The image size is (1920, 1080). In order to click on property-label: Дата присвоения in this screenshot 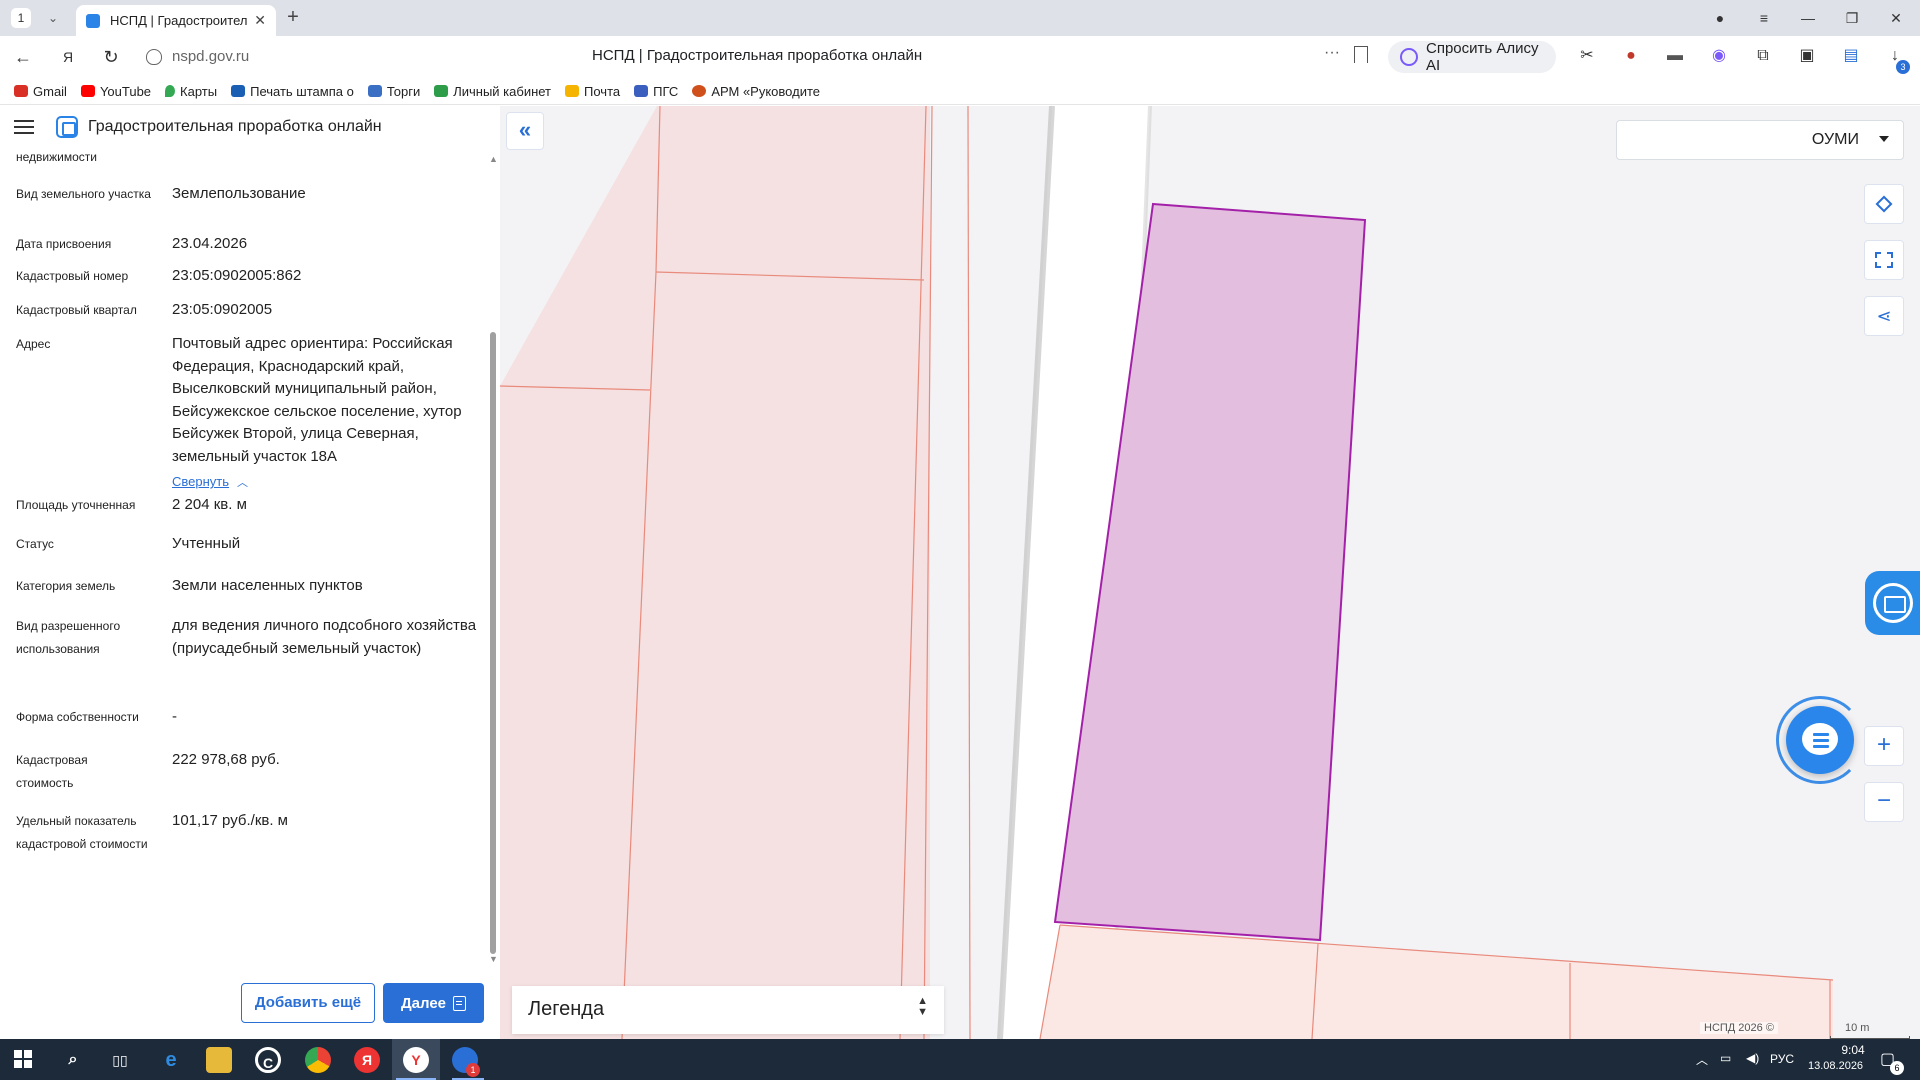, I will do `click(64, 244)`.